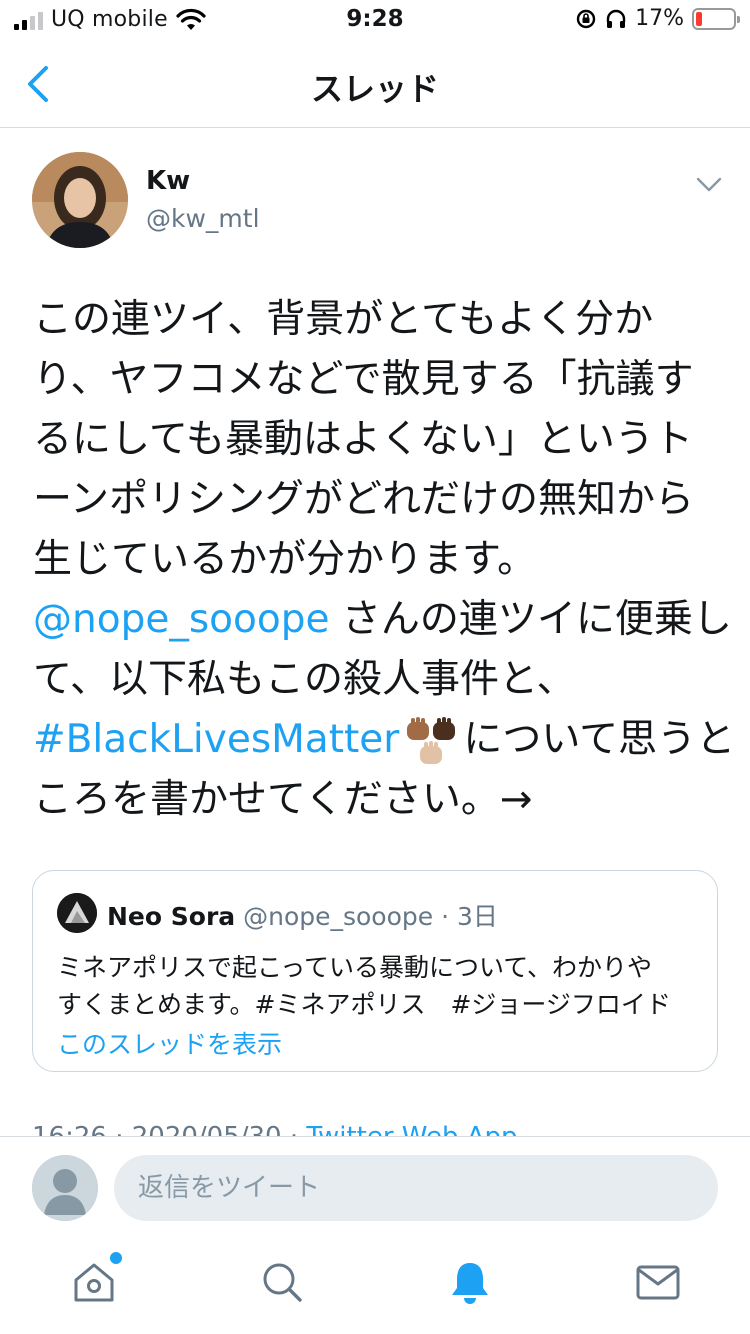  I want to click on tab-home, so click(96, 1279).